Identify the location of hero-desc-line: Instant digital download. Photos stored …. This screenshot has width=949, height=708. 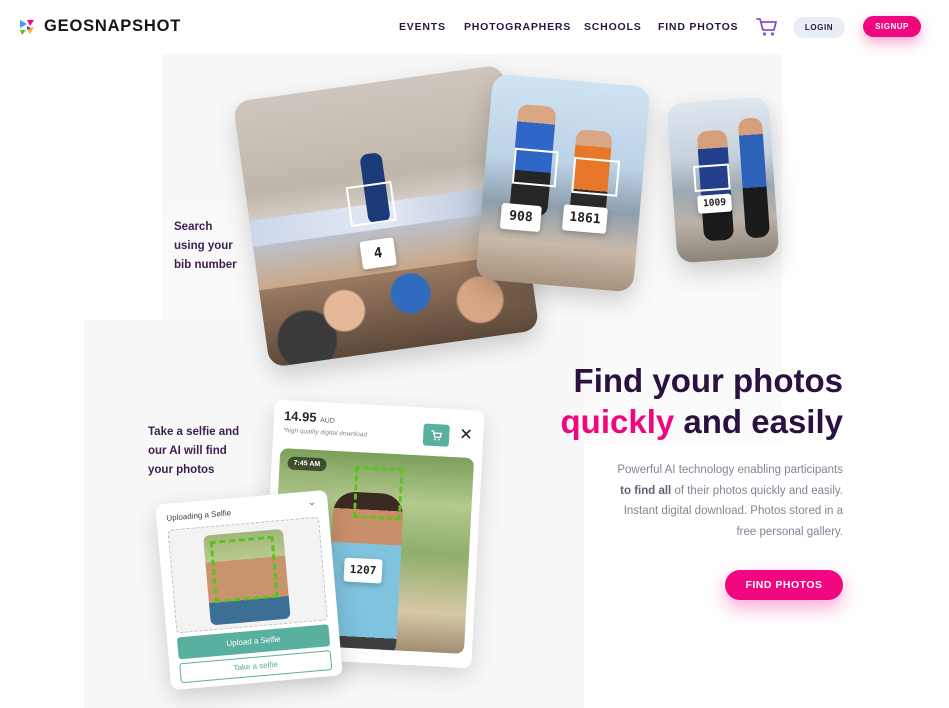
(733, 511).